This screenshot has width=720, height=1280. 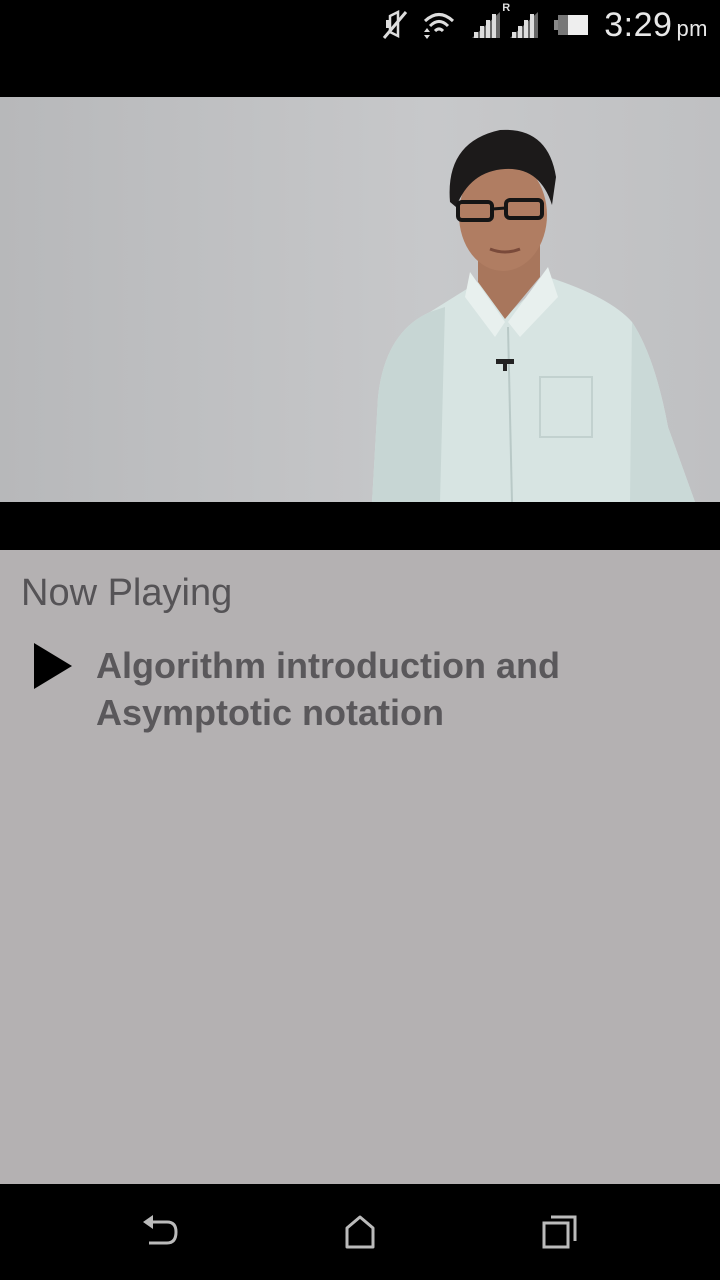 What do you see at coordinates (127, 593) in the screenshot?
I see `now-playing-heading: Now Playing` at bounding box center [127, 593].